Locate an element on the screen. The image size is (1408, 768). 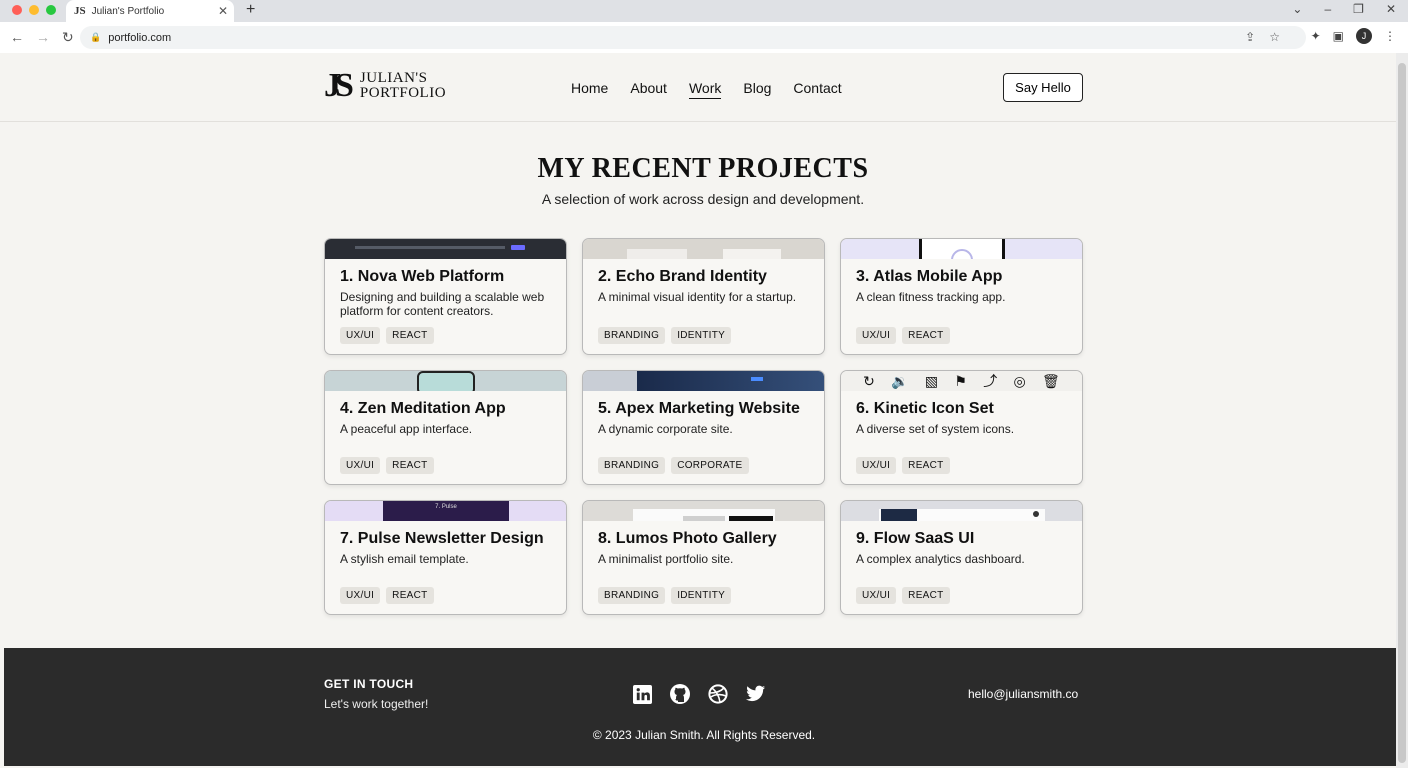
nav-blog: Blog is located at coordinates (757, 89).